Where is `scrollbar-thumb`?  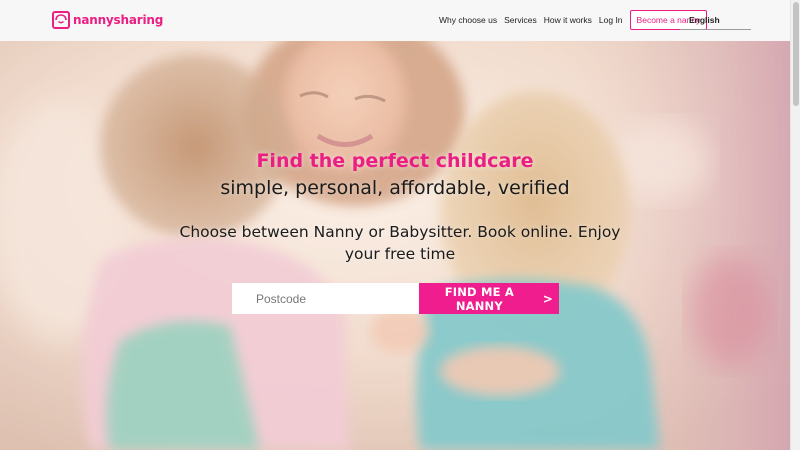 scrollbar-thumb is located at coordinates (796, 54).